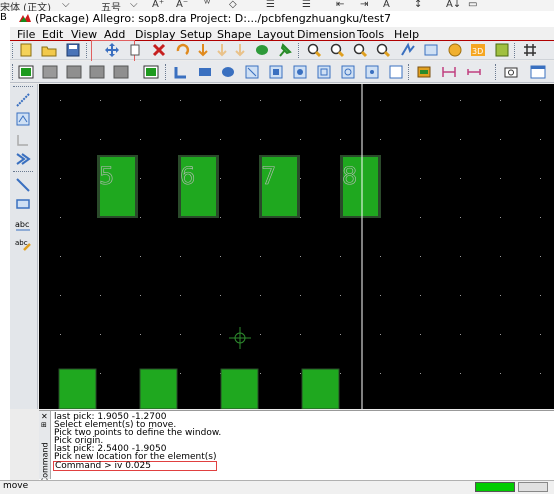  Describe the element at coordinates (134, 5) in the screenshot. I see `size-dropdown-icon: ⌵` at that location.